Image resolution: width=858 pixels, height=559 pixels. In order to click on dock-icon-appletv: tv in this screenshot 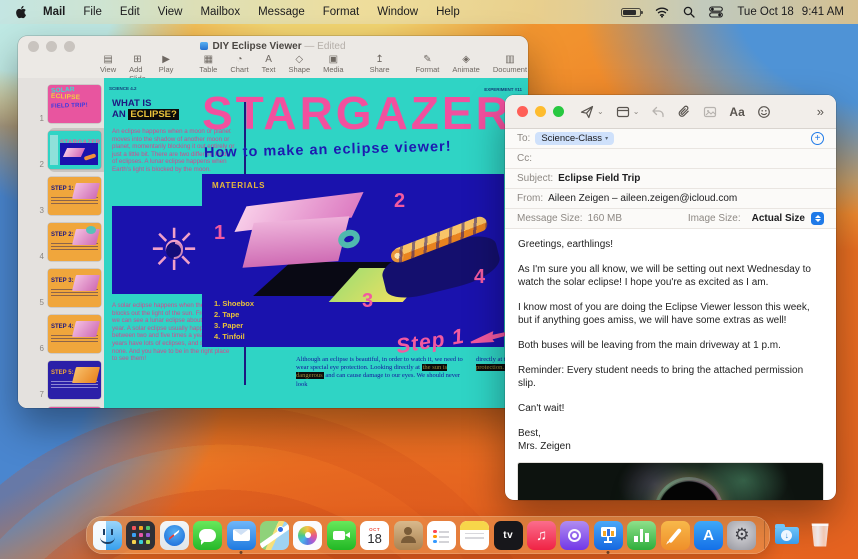, I will do `click(508, 535)`.